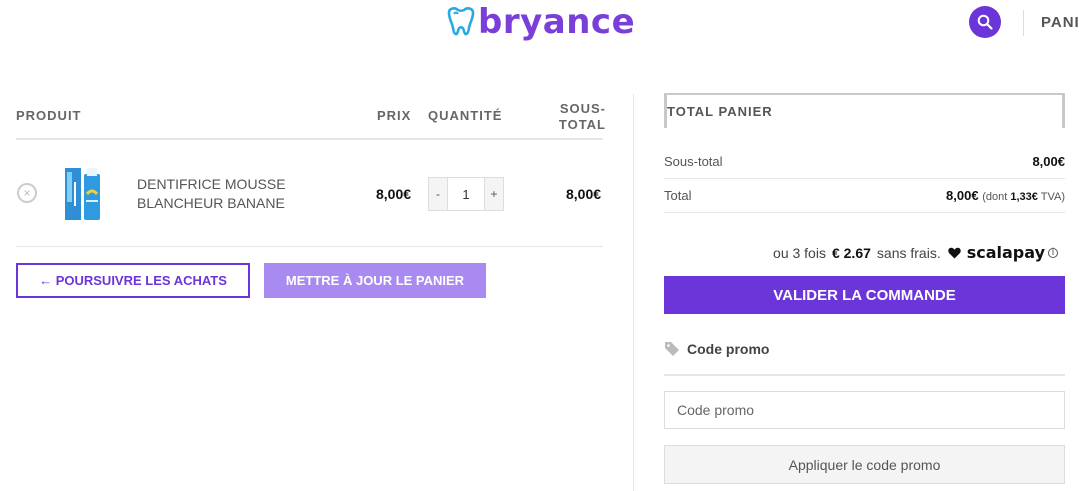 The image size is (1079, 491). I want to click on total-value: 8,00€, so click(962, 195).